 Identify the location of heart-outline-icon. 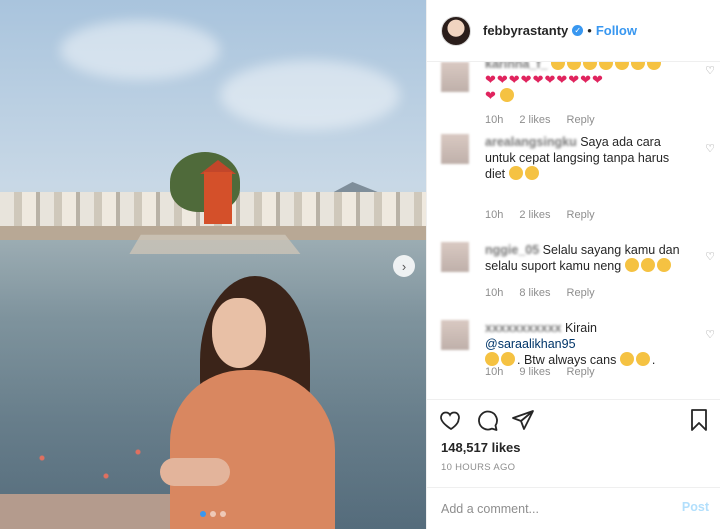
(451, 420).